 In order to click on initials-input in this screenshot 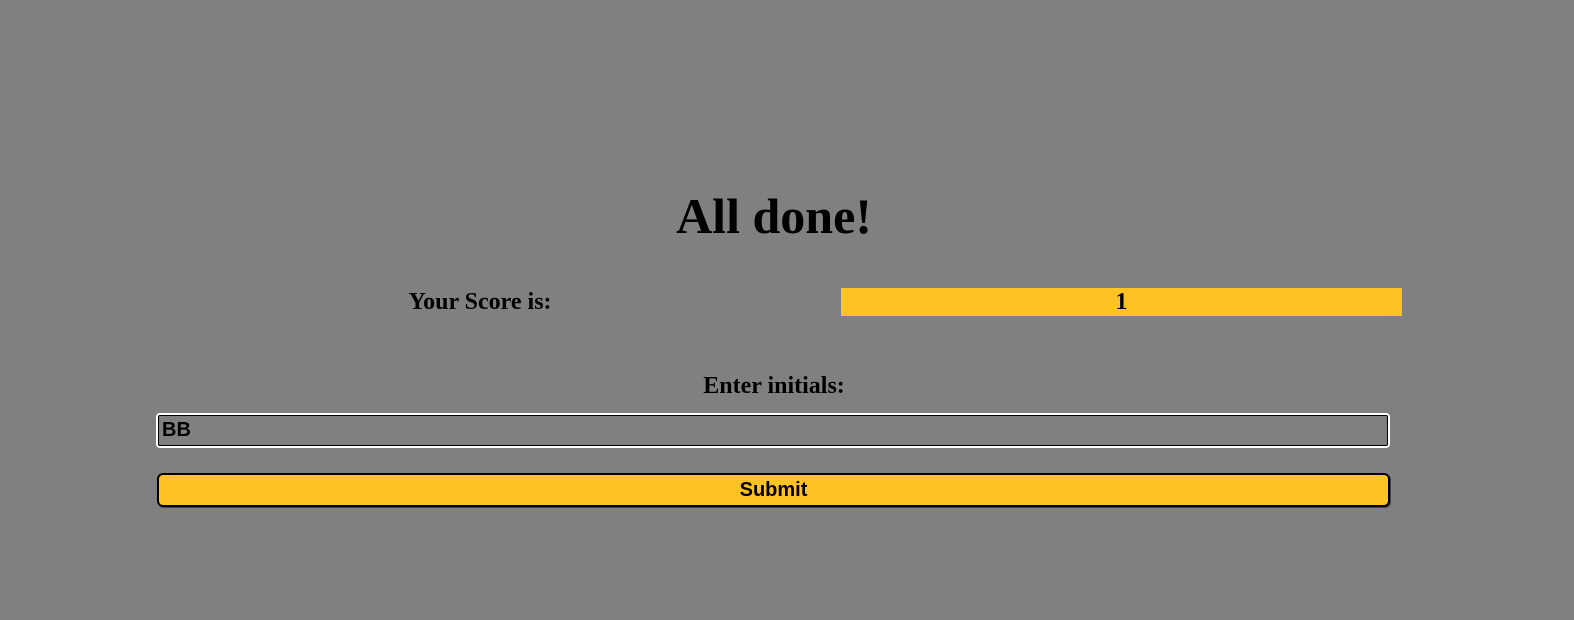, I will do `click(773, 430)`.